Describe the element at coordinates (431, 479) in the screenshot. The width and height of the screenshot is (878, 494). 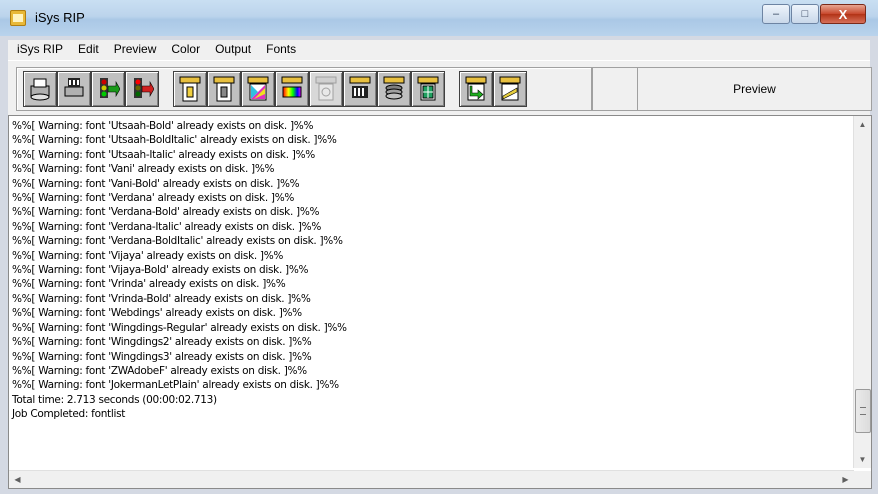
I see `horizontal-scrollbar: ◀ ▶` at that location.